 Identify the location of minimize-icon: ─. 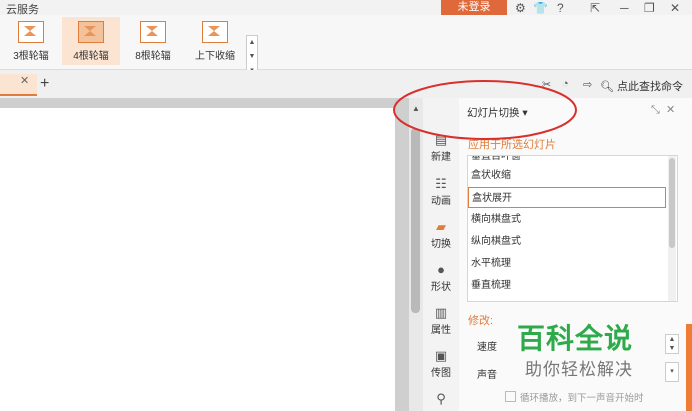
(624, 8).